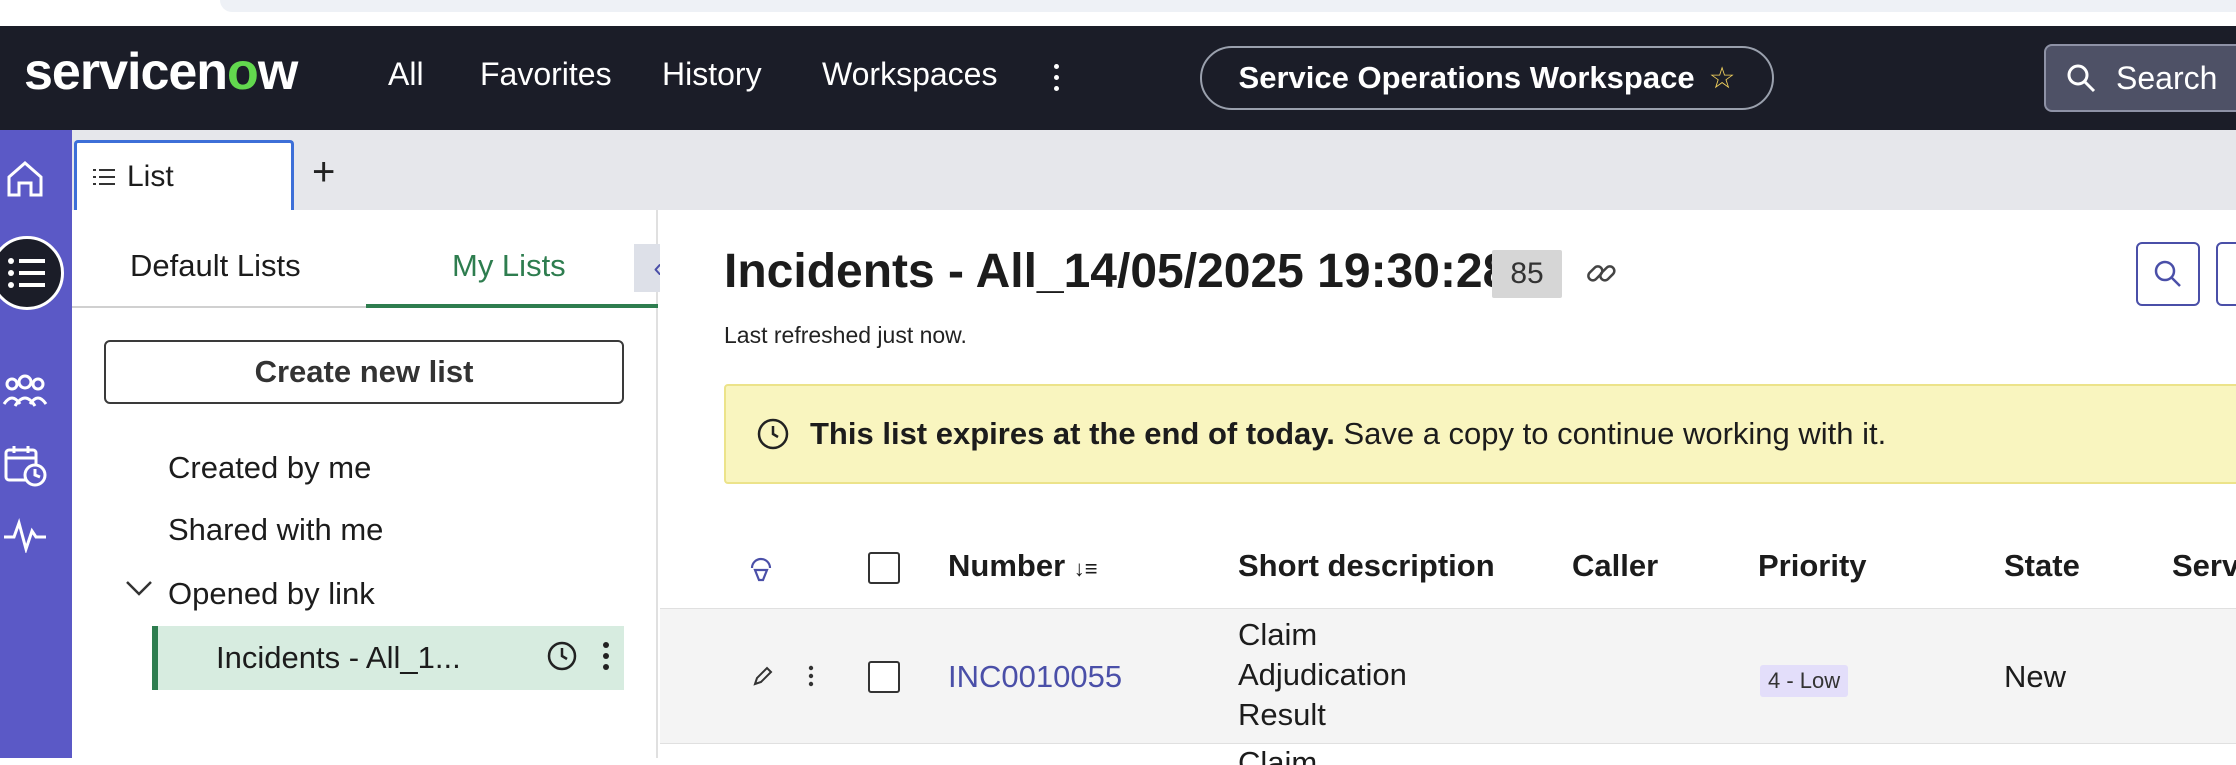 The image size is (2236, 765). I want to click on chevron-down-icon, so click(139, 588).